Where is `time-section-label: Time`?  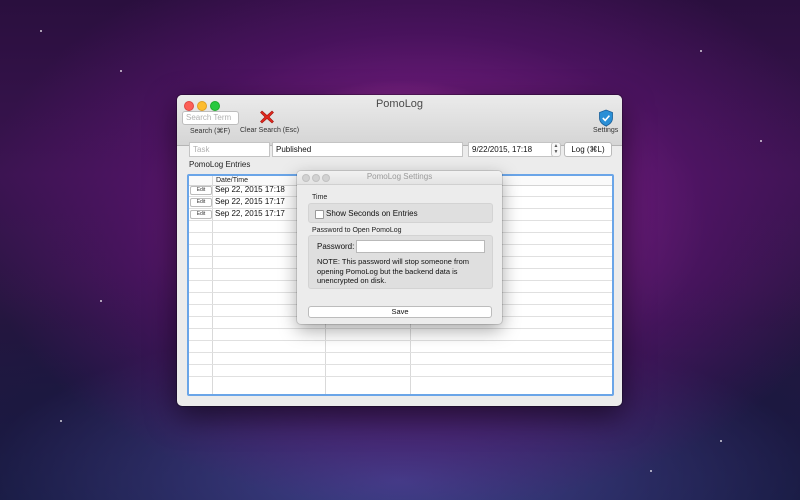 time-section-label: Time is located at coordinates (320, 197).